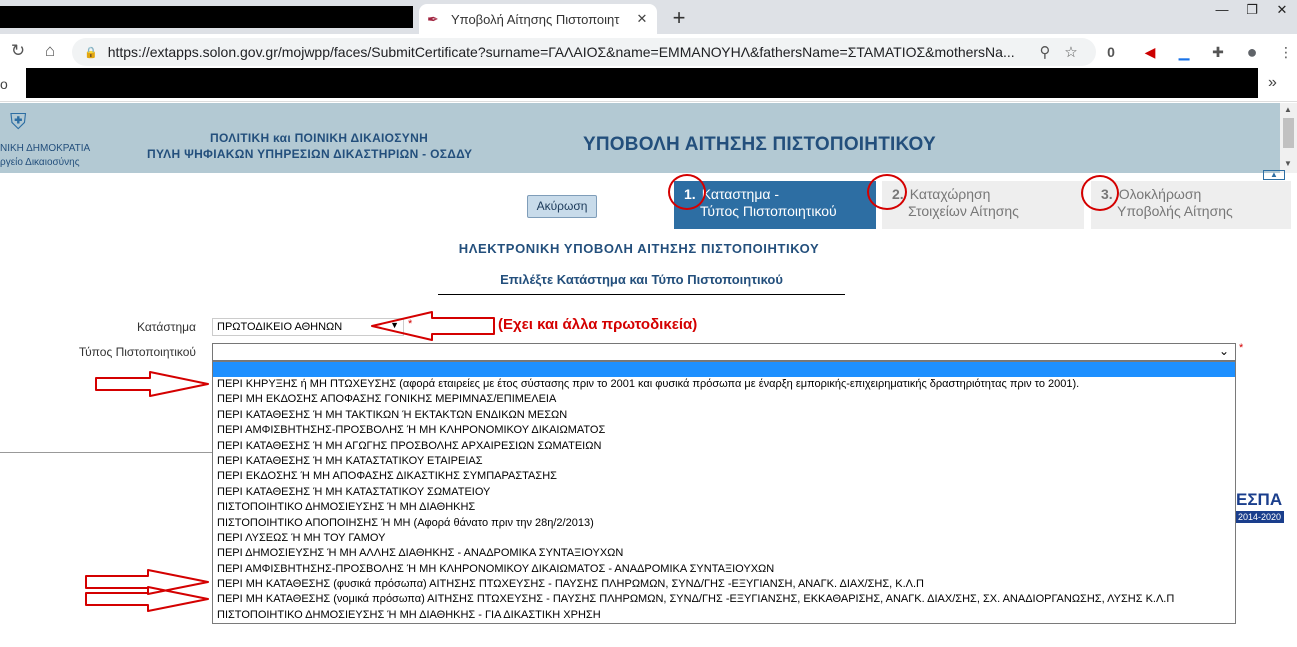 This screenshot has width=1297, height=647. What do you see at coordinates (290, 461) in the screenshot?
I see `annotation-arrows` at bounding box center [290, 461].